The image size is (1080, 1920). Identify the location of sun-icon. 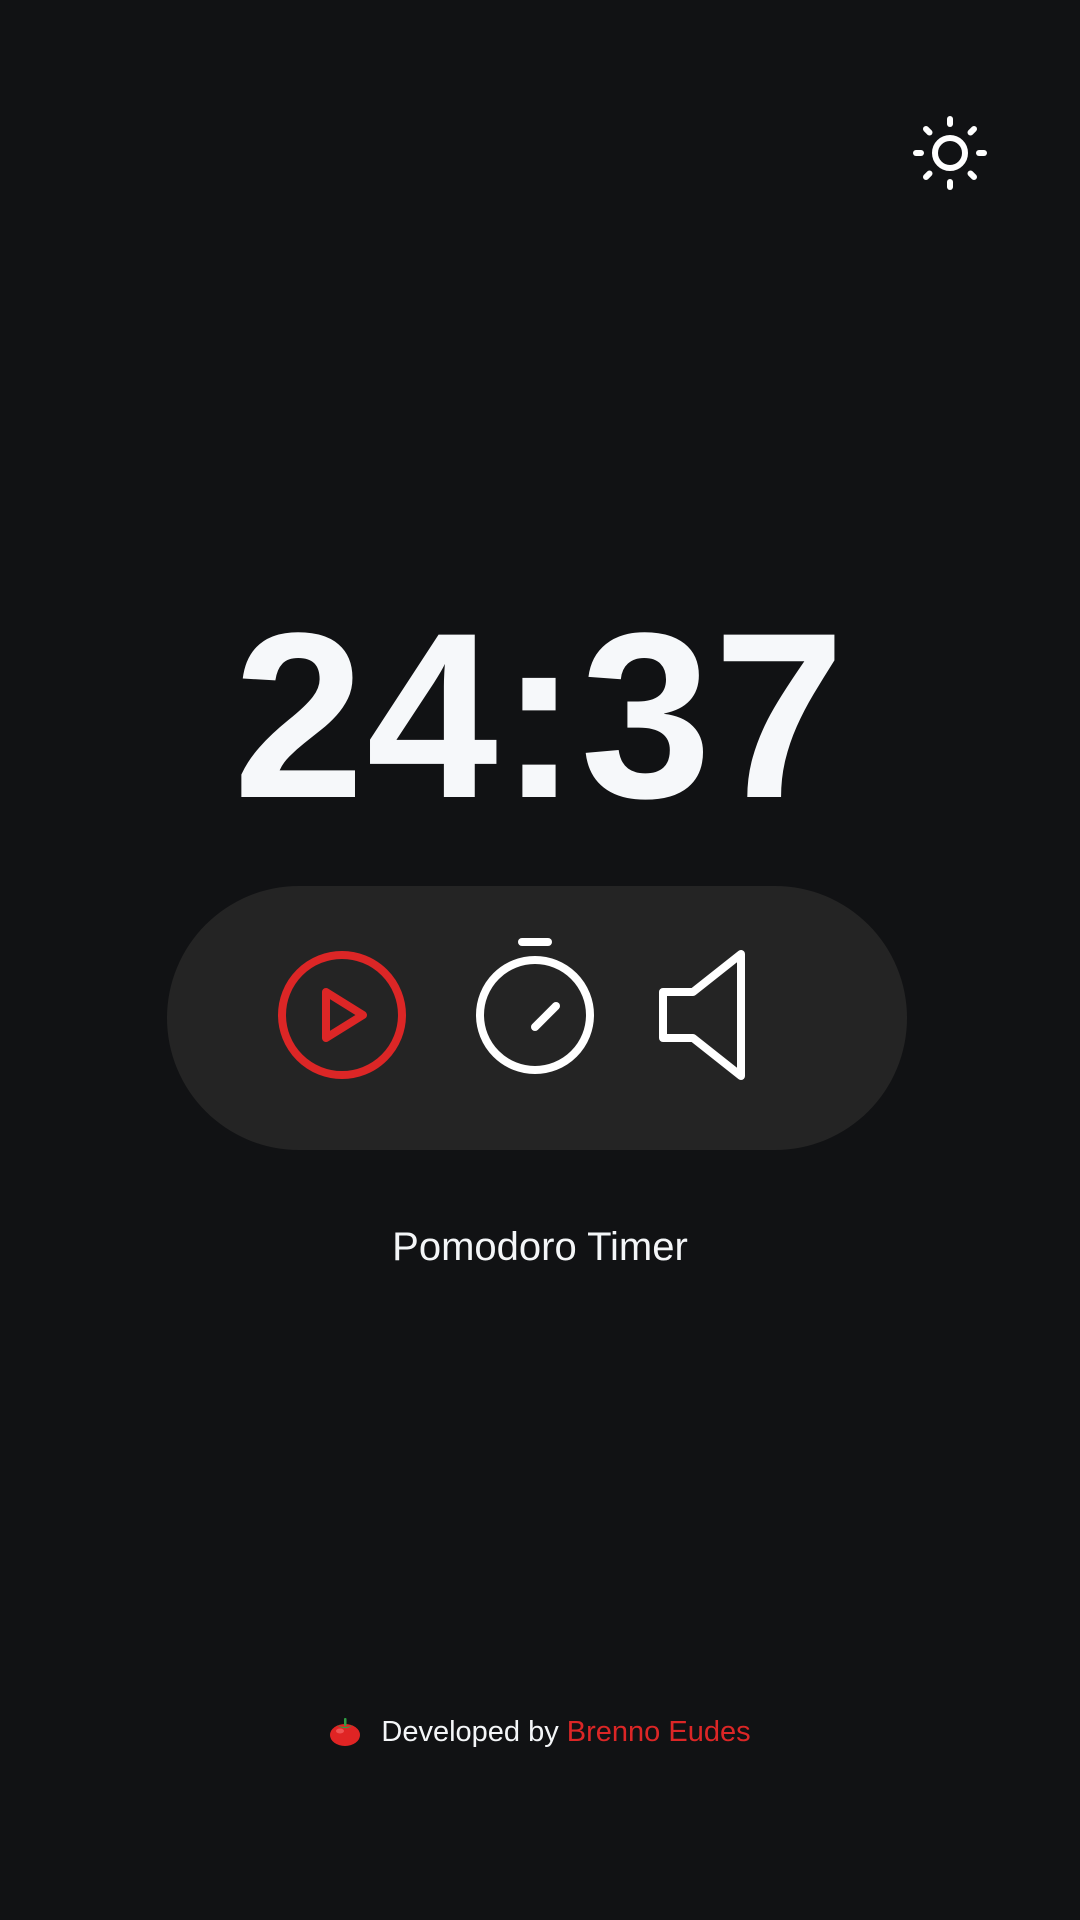
(950, 153).